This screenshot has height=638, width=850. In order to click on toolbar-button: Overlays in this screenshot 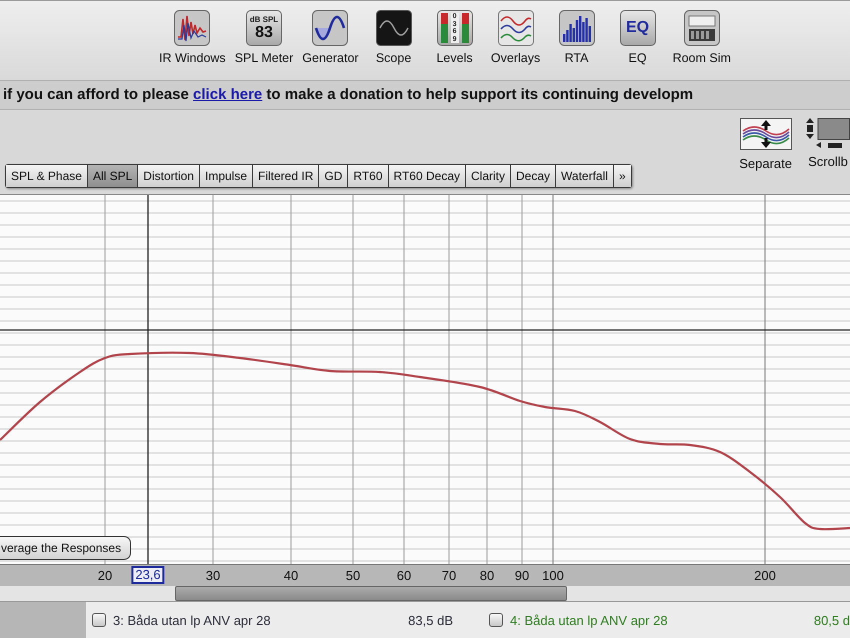, I will do `click(515, 37)`.